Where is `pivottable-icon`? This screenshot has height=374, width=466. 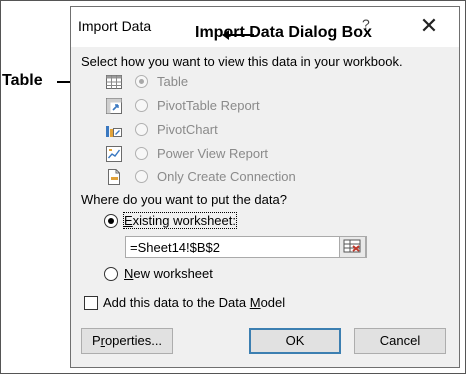 pivottable-icon is located at coordinates (114, 106).